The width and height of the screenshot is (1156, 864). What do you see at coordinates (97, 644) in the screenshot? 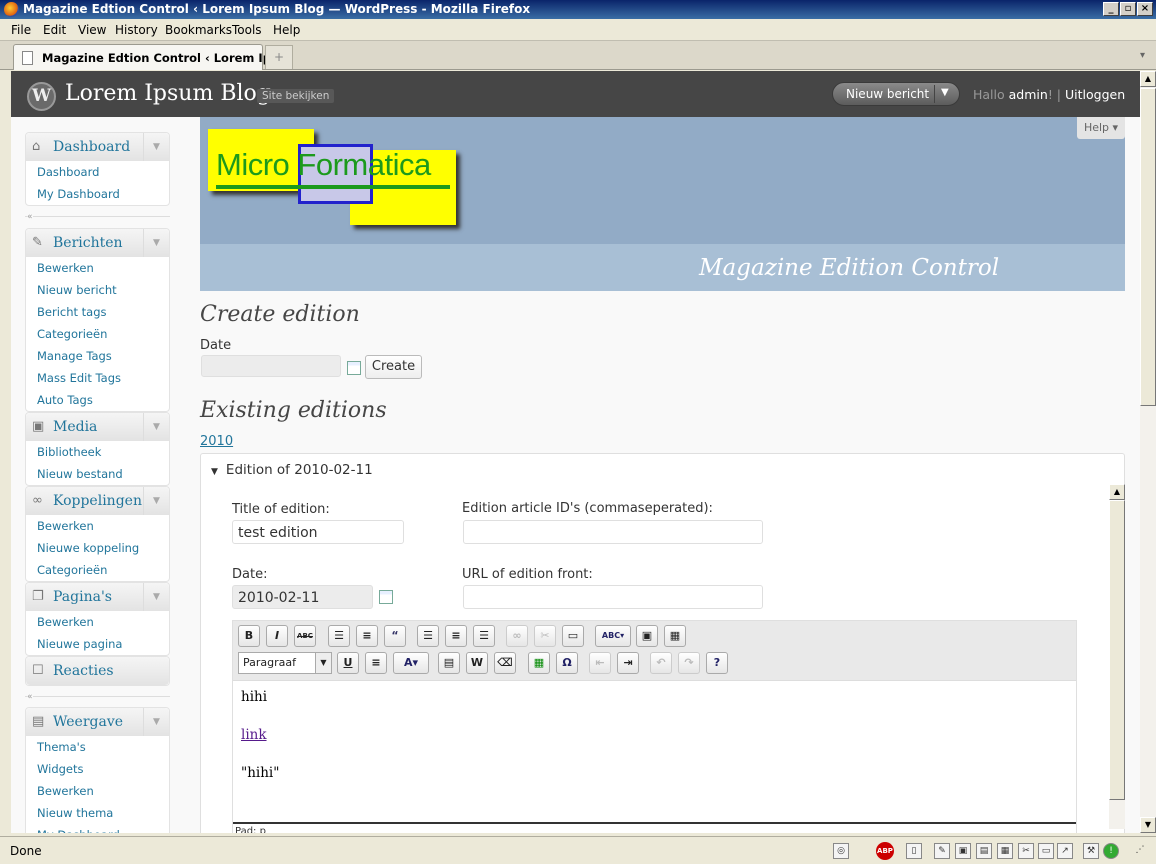
I see `sidebar-item-nieuwe-pagina: Nieuwe pagina` at bounding box center [97, 644].